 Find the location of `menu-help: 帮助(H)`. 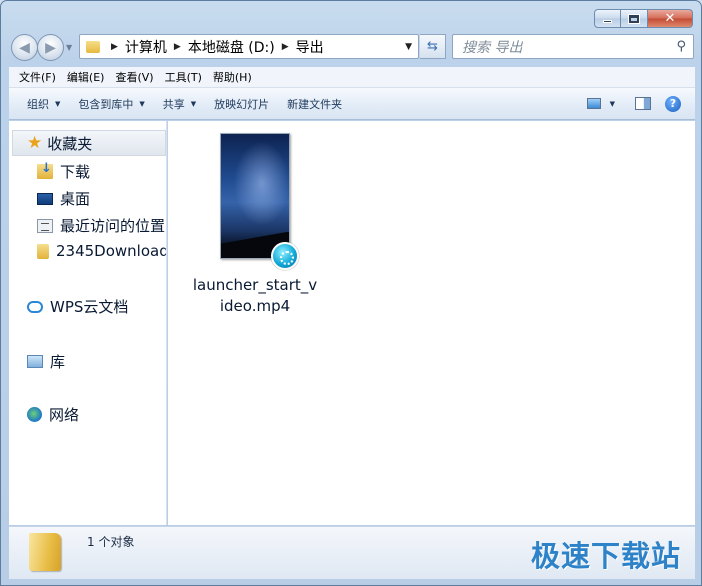

menu-help: 帮助(H) is located at coordinates (232, 77).